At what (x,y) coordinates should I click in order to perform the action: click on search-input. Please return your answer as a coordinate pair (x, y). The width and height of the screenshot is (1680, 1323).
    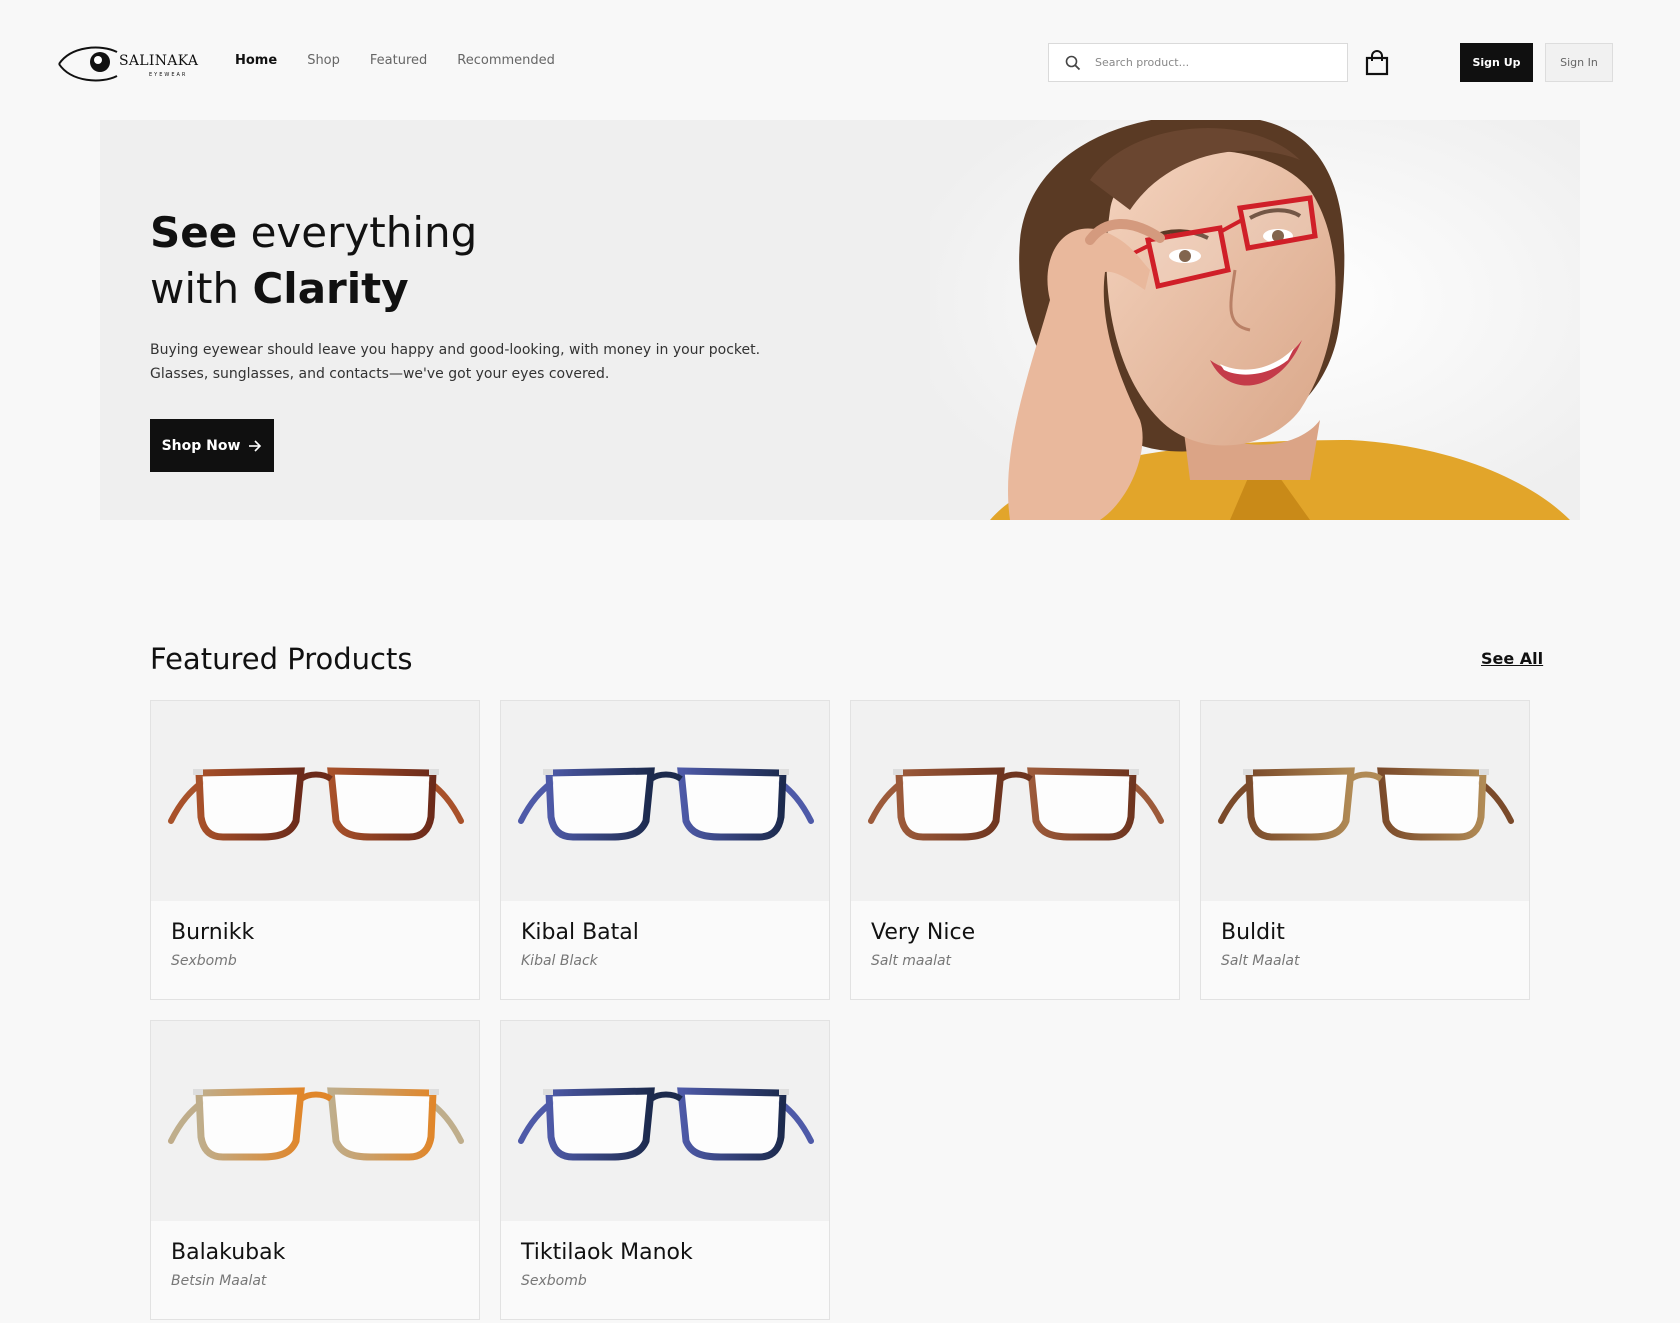
    Looking at the image, I should click on (1210, 62).